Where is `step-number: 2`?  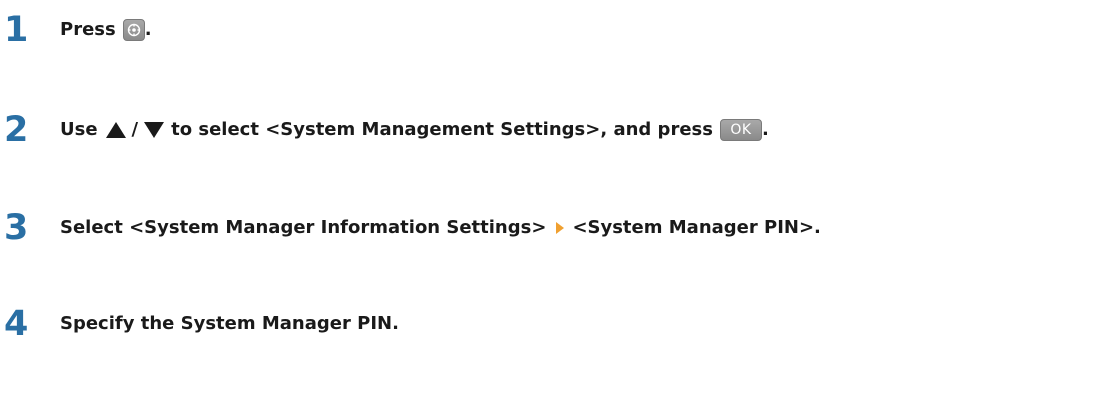
step-number: 2 is located at coordinates (16, 129).